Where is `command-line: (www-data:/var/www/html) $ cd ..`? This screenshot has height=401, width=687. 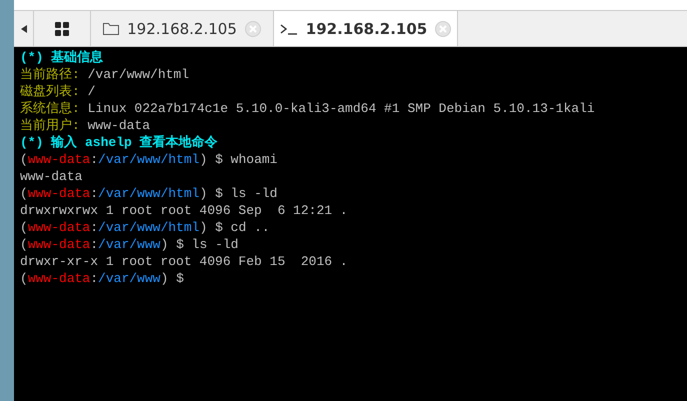
command-line: (www-data:/var/www/html) $ cd .. is located at coordinates (145, 227).